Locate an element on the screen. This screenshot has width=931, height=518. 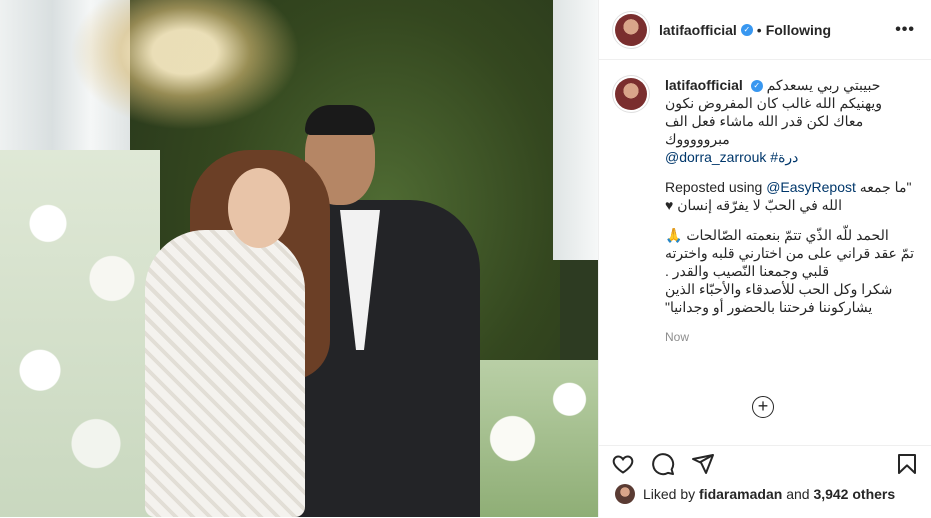
caption-username-link: latifaofficial is located at coordinates (704, 85).